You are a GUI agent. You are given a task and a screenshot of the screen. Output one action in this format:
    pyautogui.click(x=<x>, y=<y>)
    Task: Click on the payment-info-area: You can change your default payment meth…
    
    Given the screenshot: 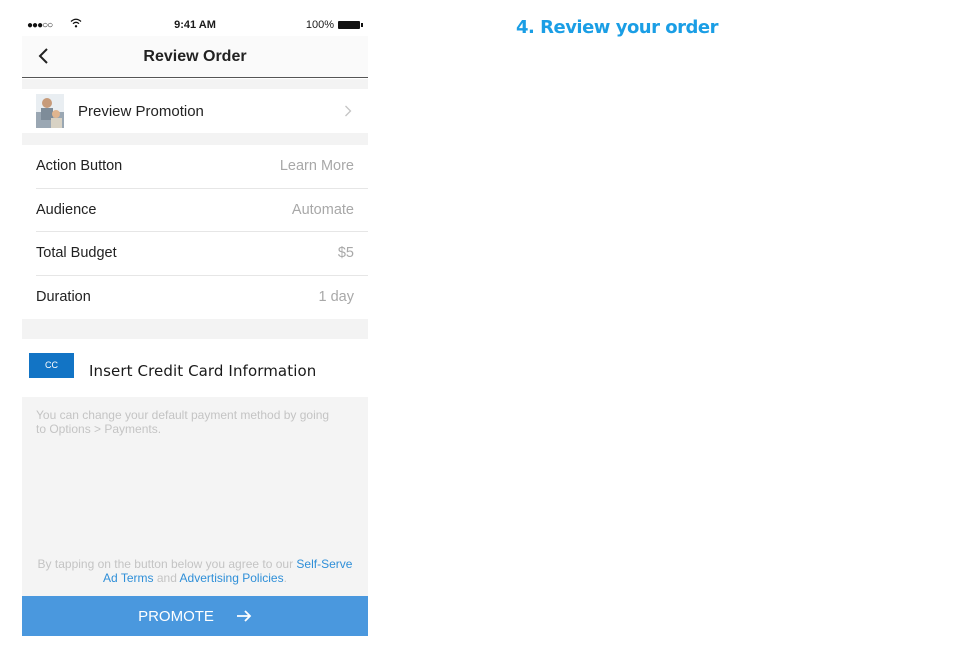 What is the action you would take?
    pyautogui.click(x=195, y=496)
    